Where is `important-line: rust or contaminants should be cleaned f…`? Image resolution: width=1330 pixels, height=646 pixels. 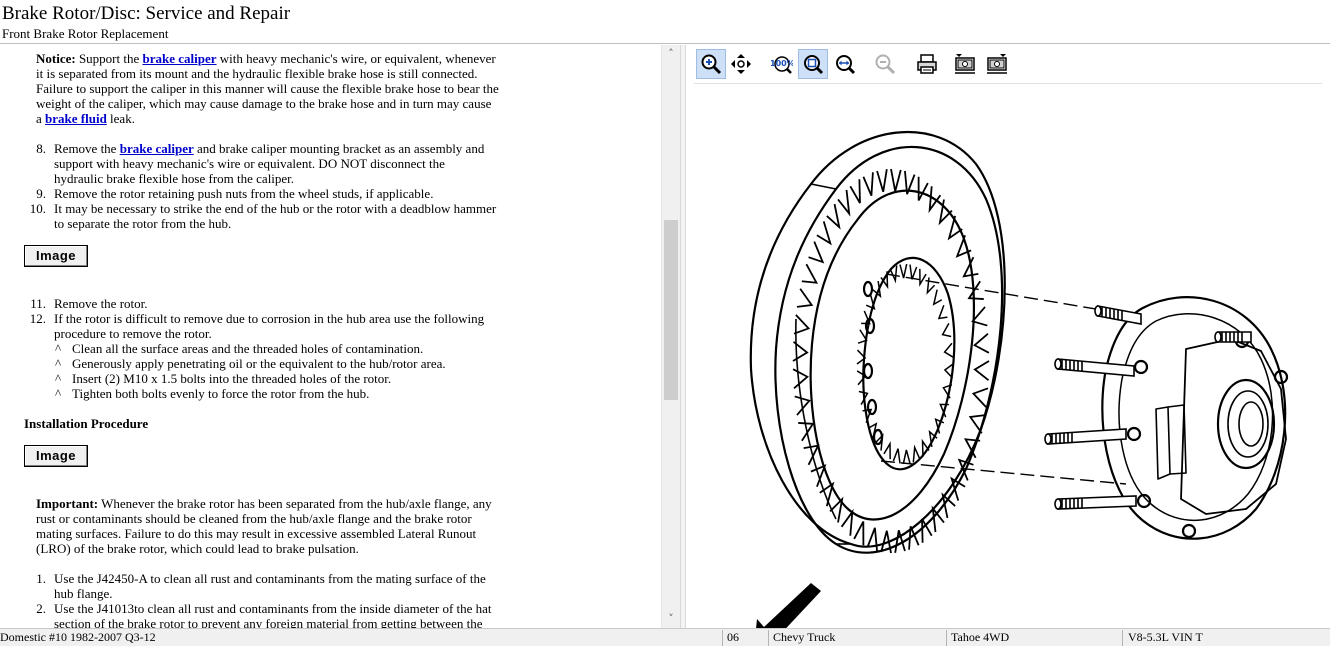 important-line: rust or contaminants should be cleaned f… is located at coordinates (254, 518).